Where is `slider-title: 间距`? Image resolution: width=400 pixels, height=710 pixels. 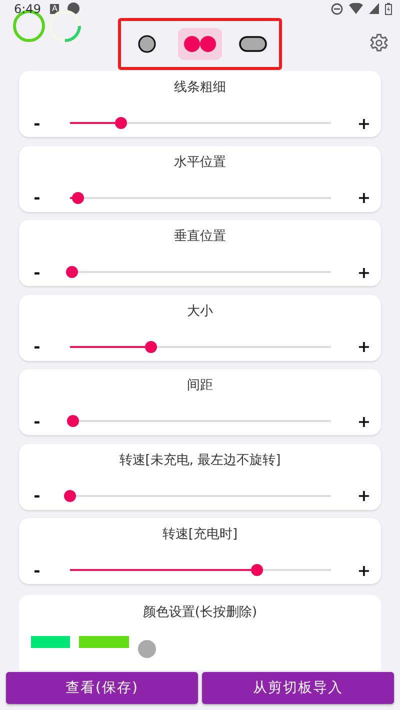 slider-title: 间距 is located at coordinates (200, 386).